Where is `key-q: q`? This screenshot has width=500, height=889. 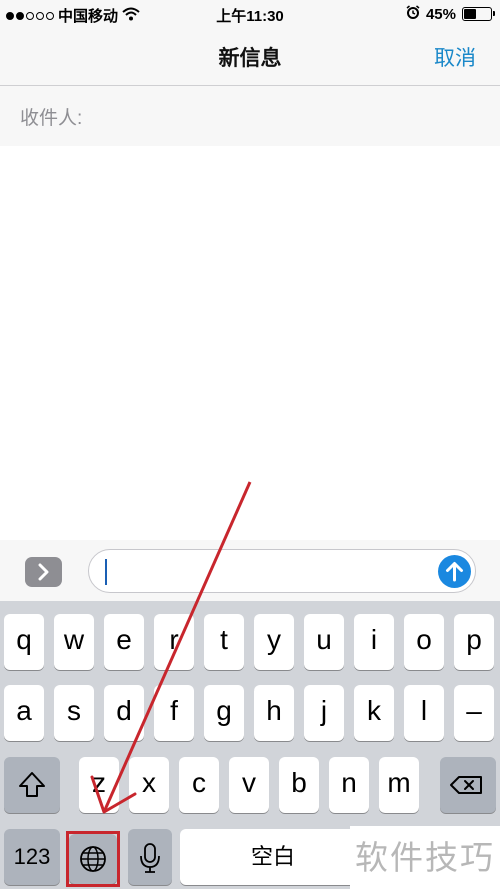
key-q: q is located at coordinates (24, 642).